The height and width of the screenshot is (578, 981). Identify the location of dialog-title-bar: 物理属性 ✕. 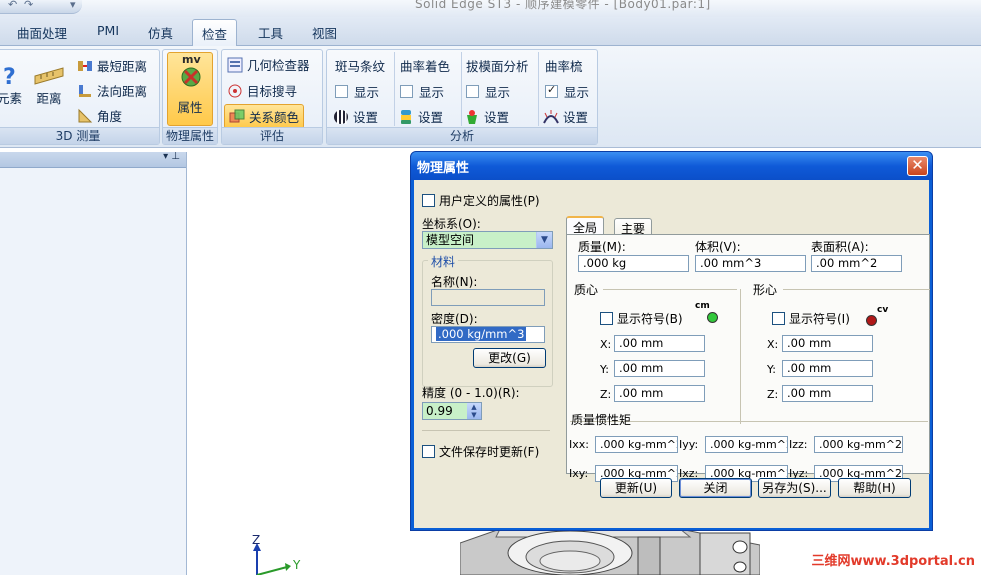
(671, 166).